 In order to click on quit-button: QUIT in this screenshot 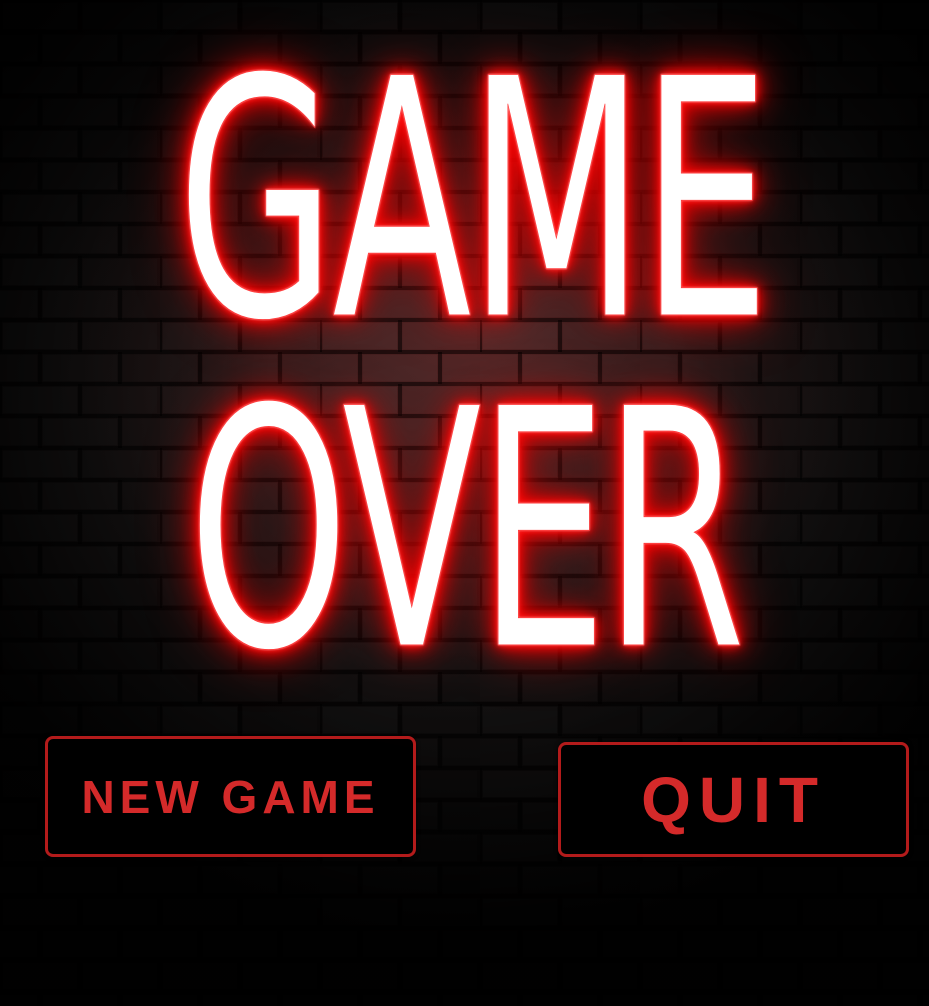, I will do `click(733, 799)`.